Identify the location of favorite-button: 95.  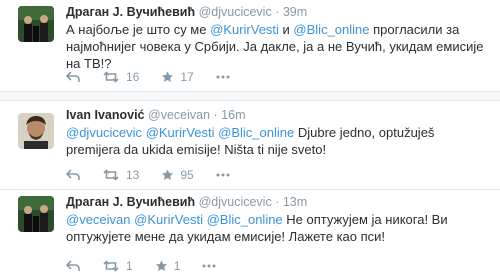
(177, 175).